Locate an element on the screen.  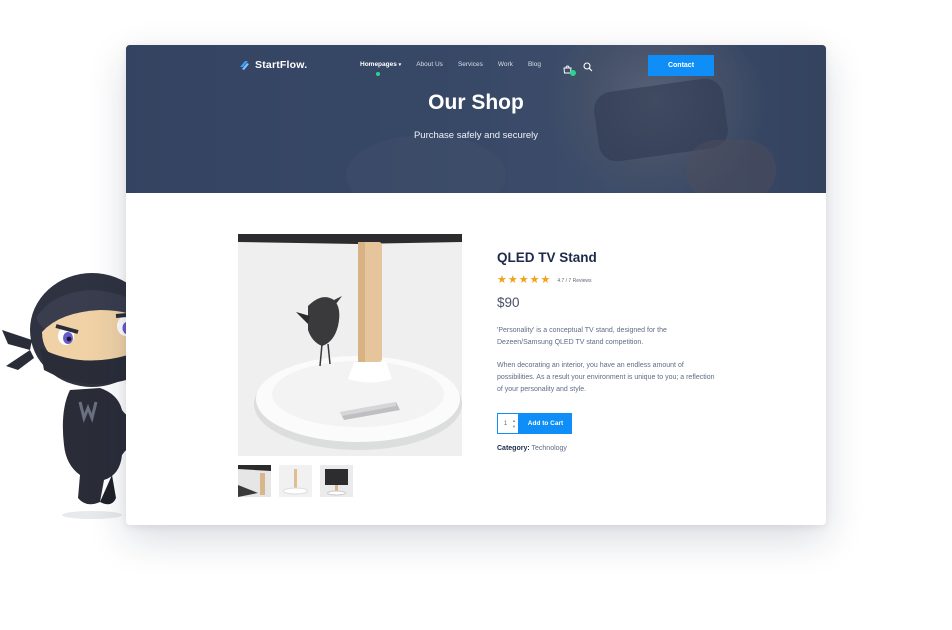
nav-item-blog: Blog is located at coordinates (534, 64).